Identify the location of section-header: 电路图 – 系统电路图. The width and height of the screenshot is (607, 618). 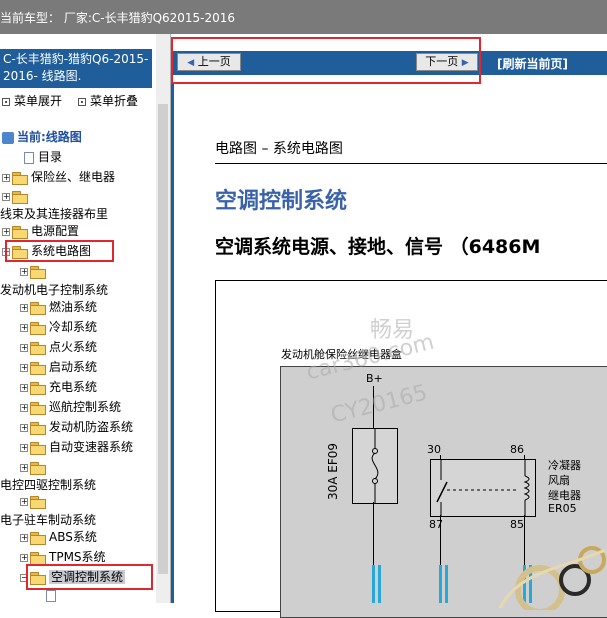
(279, 149).